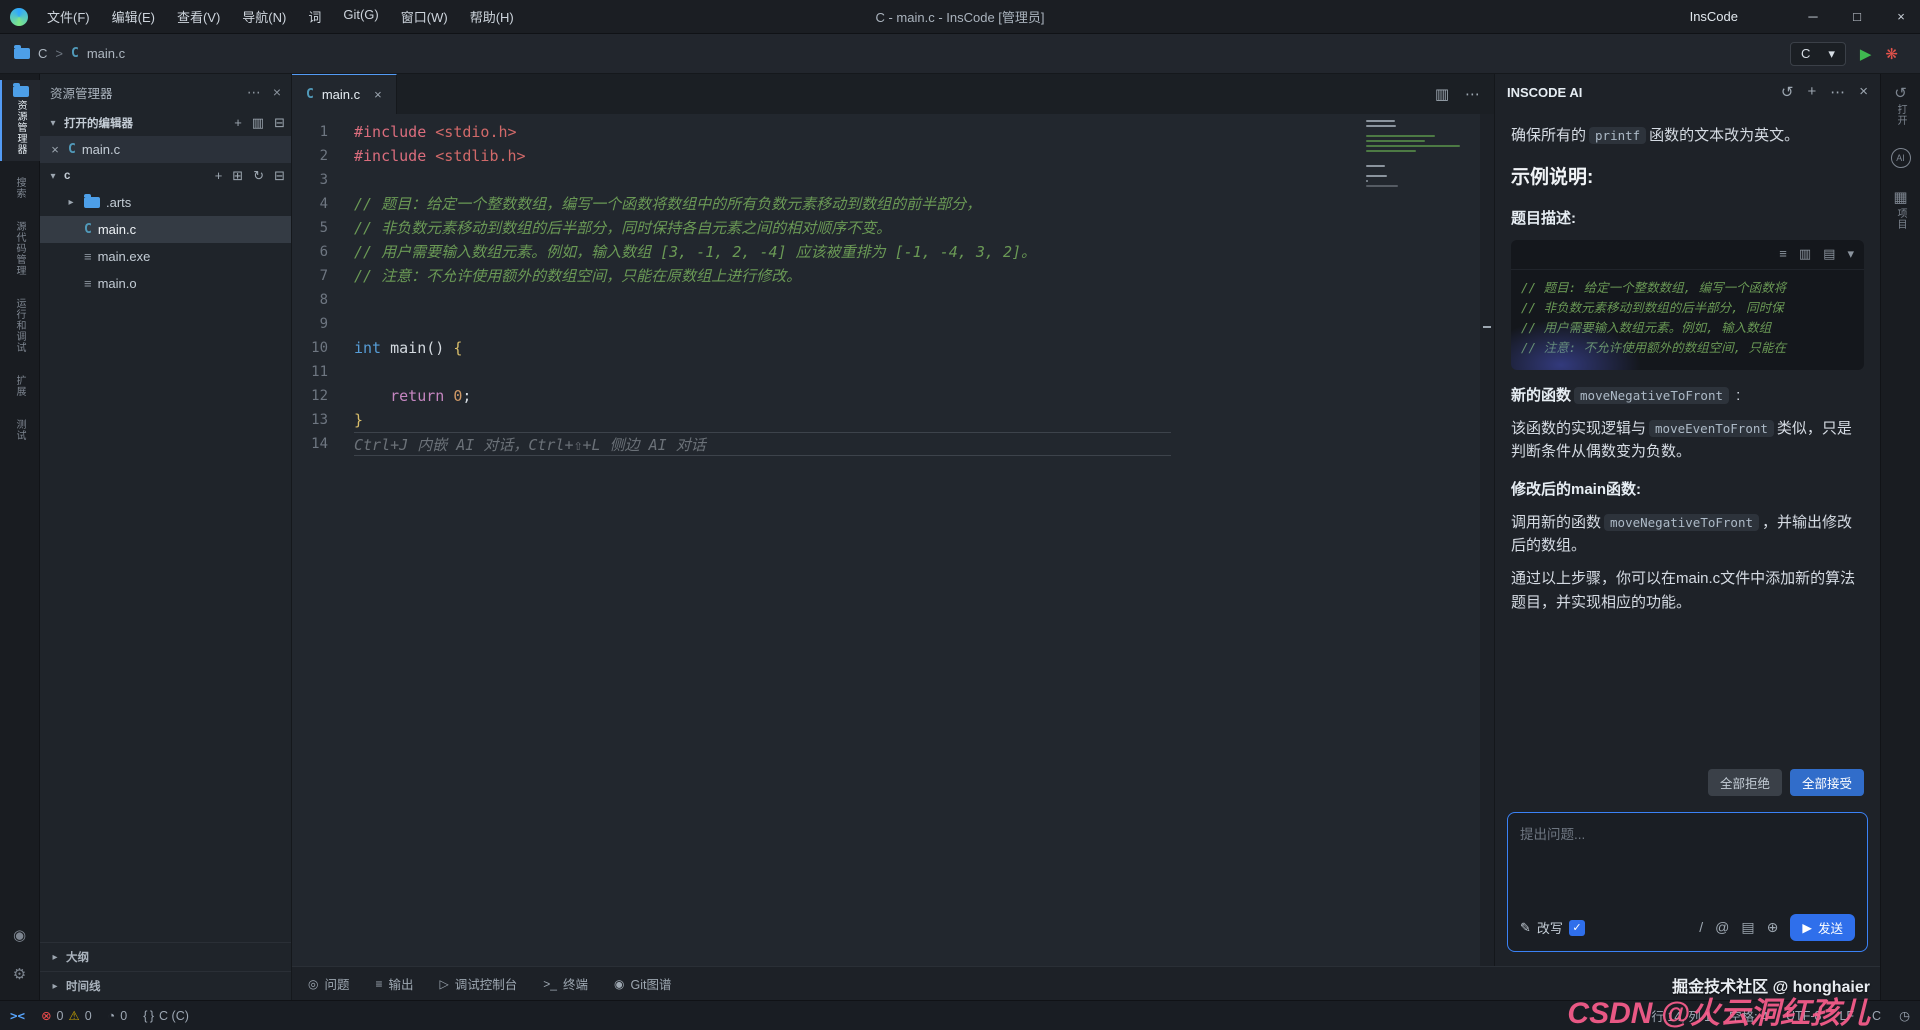  I want to click on breadcrumb: C > C main.c, so click(69, 53).